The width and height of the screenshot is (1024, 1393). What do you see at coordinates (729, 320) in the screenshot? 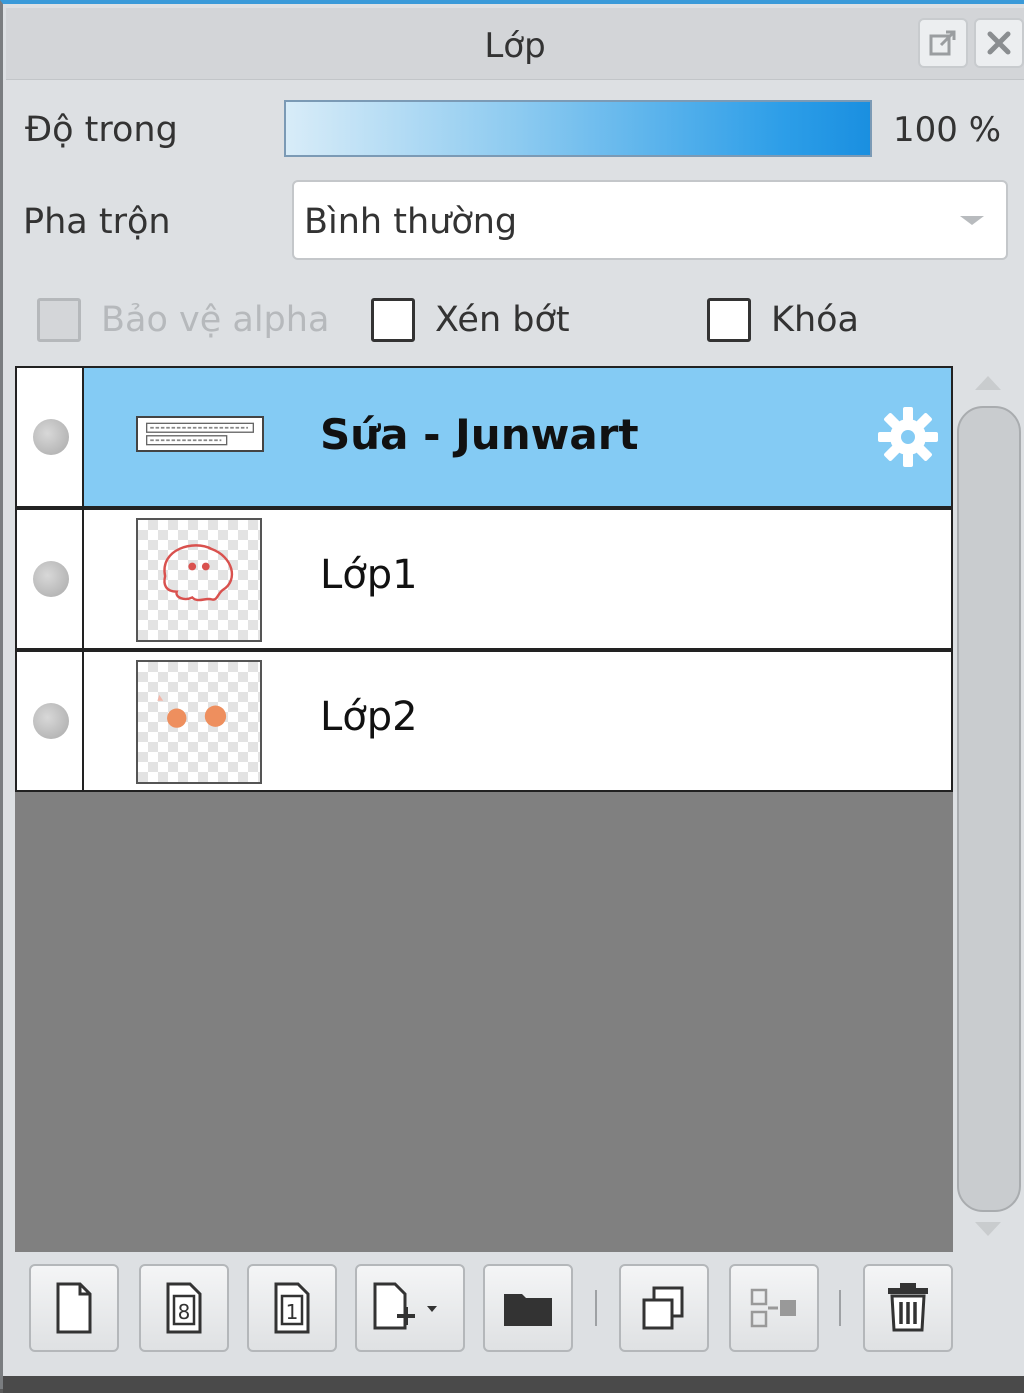
I see `lock-checkbox` at bounding box center [729, 320].